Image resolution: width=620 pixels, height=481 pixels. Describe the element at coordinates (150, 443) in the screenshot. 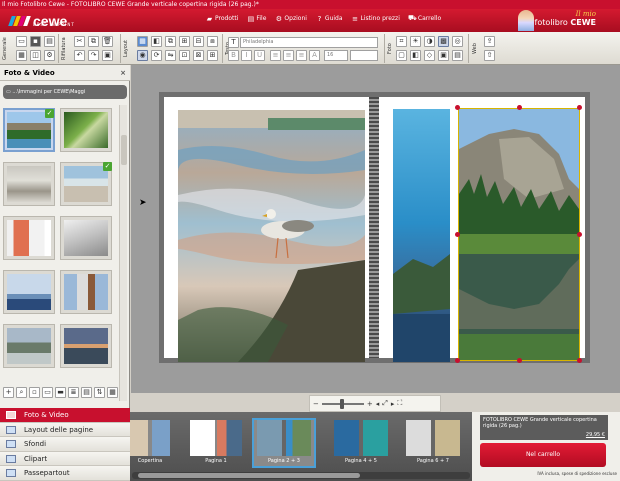

I see `page-thumb-copertina: Copertina` at that location.